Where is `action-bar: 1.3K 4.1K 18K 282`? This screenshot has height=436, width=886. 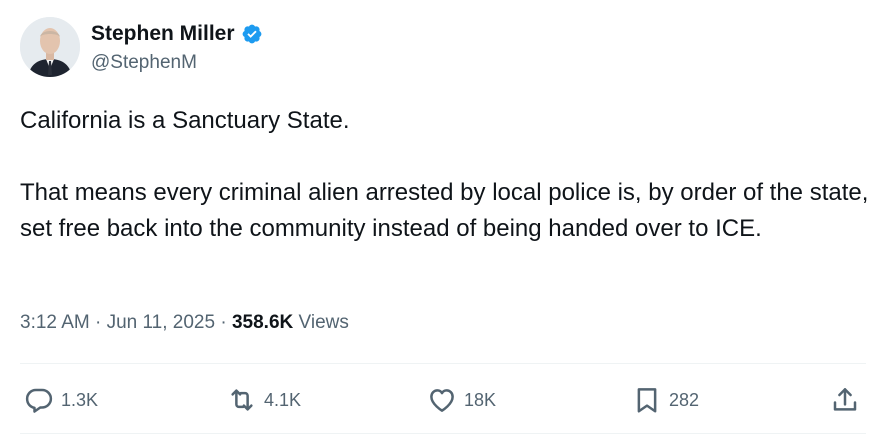 action-bar: 1.3K 4.1K 18K 282 is located at coordinates (443, 400).